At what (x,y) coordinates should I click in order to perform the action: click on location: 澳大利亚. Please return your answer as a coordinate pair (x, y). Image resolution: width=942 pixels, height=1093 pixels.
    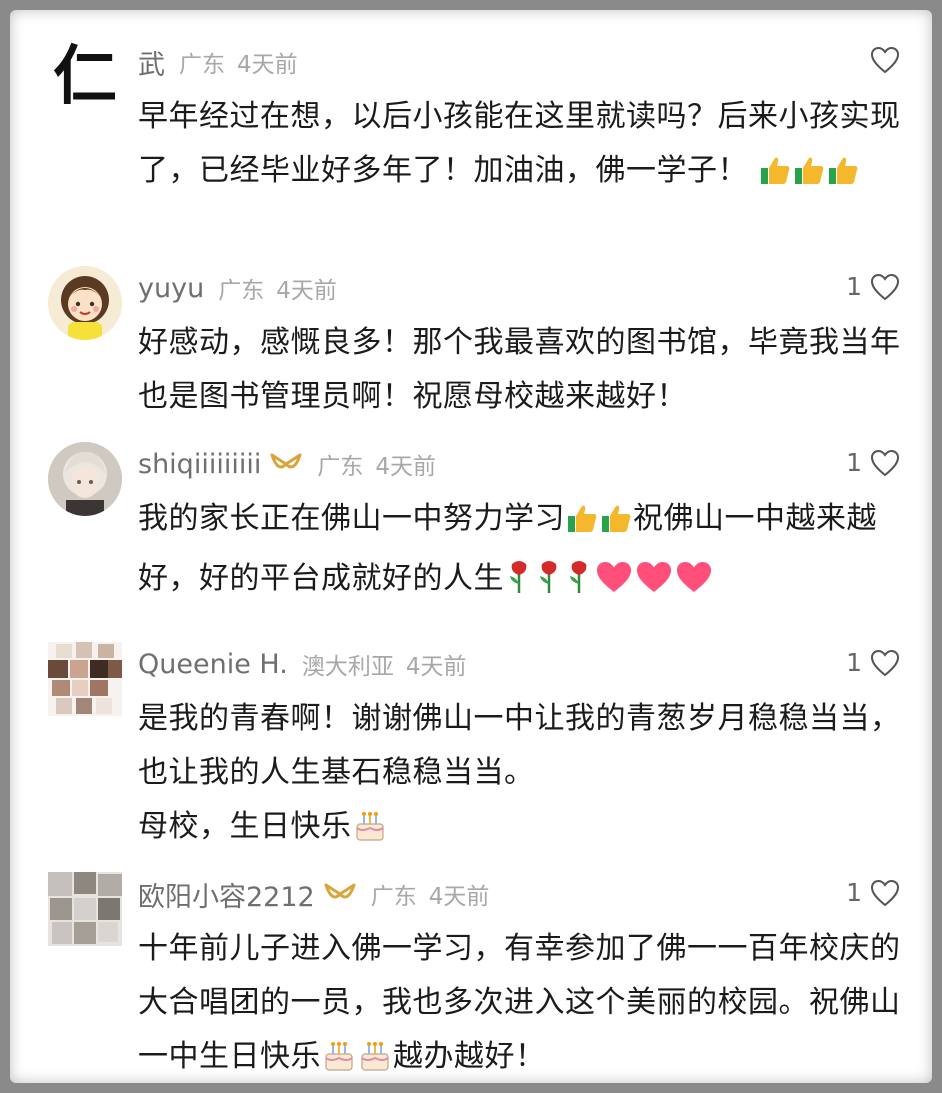
    Looking at the image, I should click on (347, 667).